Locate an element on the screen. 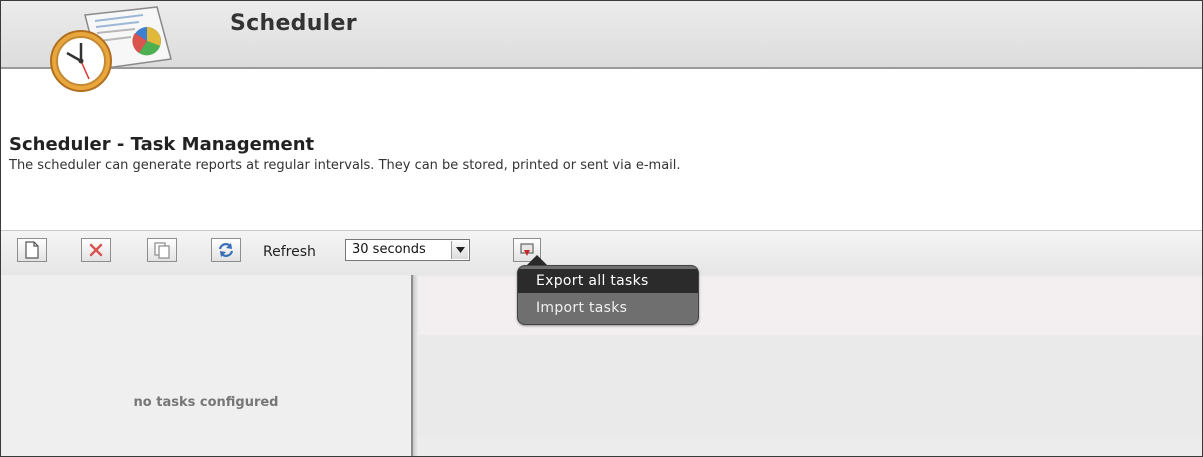  delete-task-button is located at coordinates (96, 250).